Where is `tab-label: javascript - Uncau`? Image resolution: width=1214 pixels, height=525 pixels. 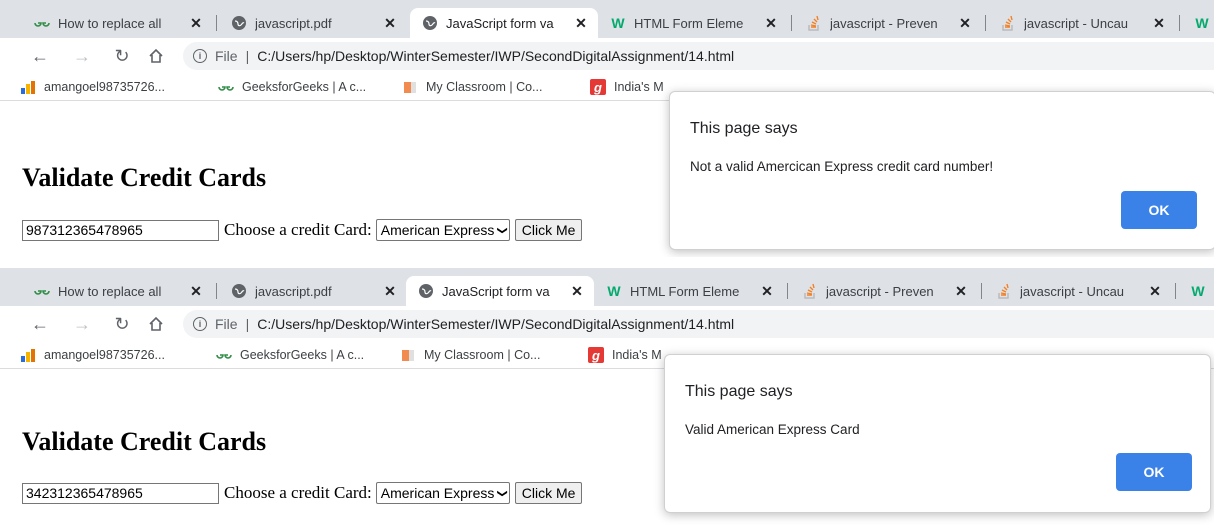
tab-label: javascript - Uncau is located at coordinates (1076, 23).